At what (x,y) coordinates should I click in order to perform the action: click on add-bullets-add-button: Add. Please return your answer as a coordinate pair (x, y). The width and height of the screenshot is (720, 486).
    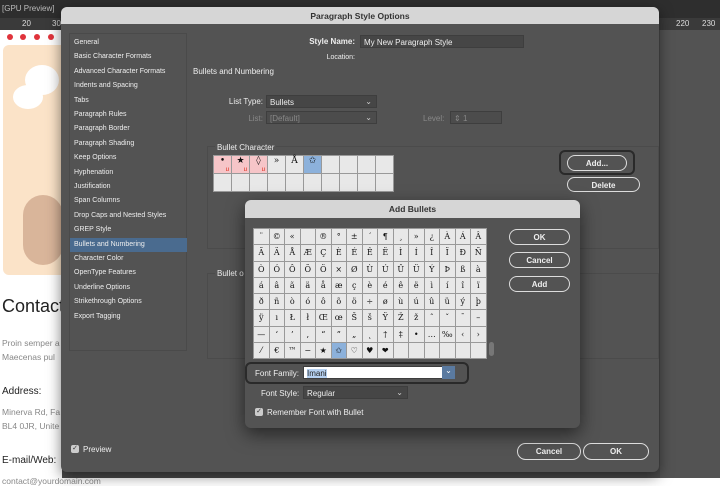
    Looking at the image, I should click on (539, 284).